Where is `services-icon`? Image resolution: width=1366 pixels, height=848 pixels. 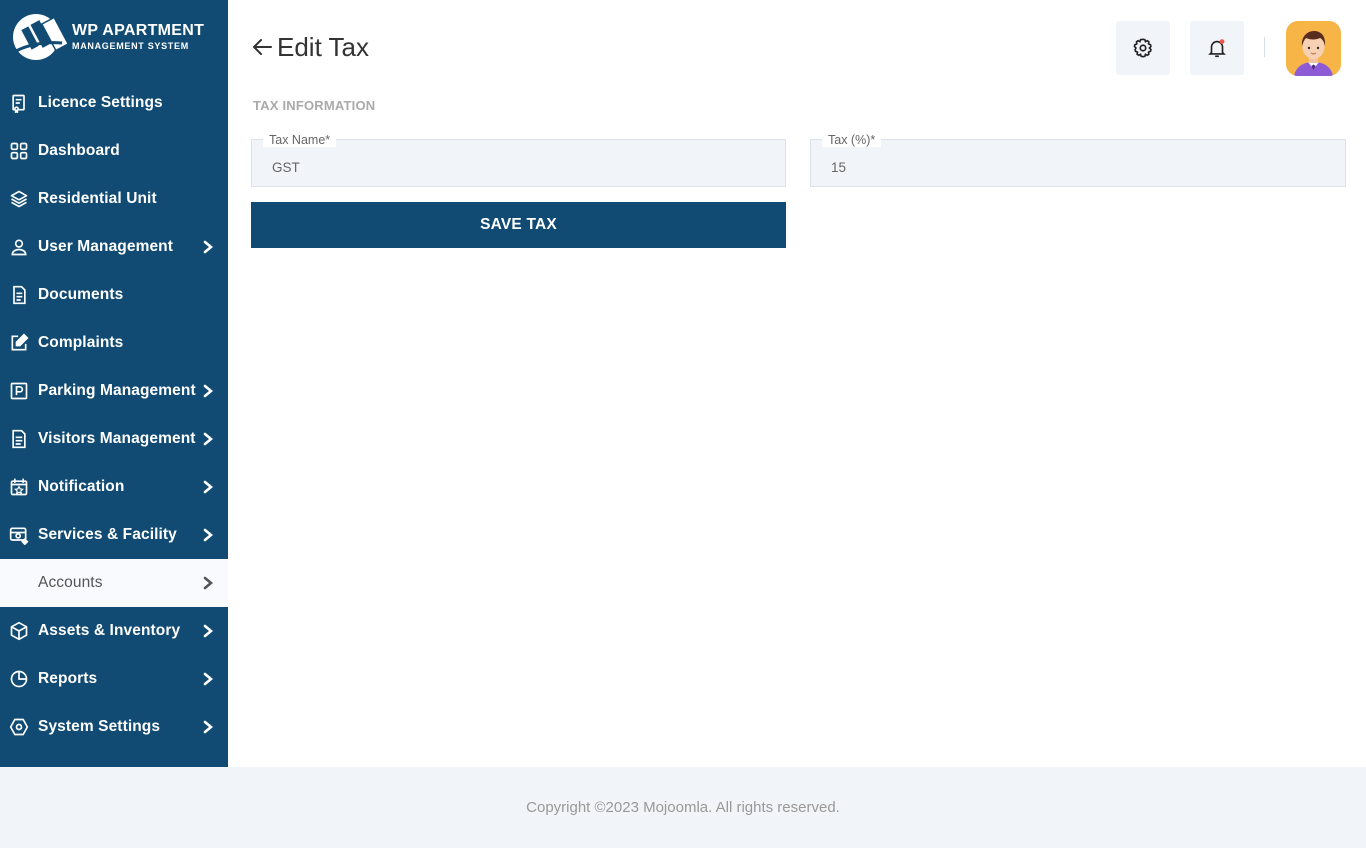
services-icon is located at coordinates (19, 535).